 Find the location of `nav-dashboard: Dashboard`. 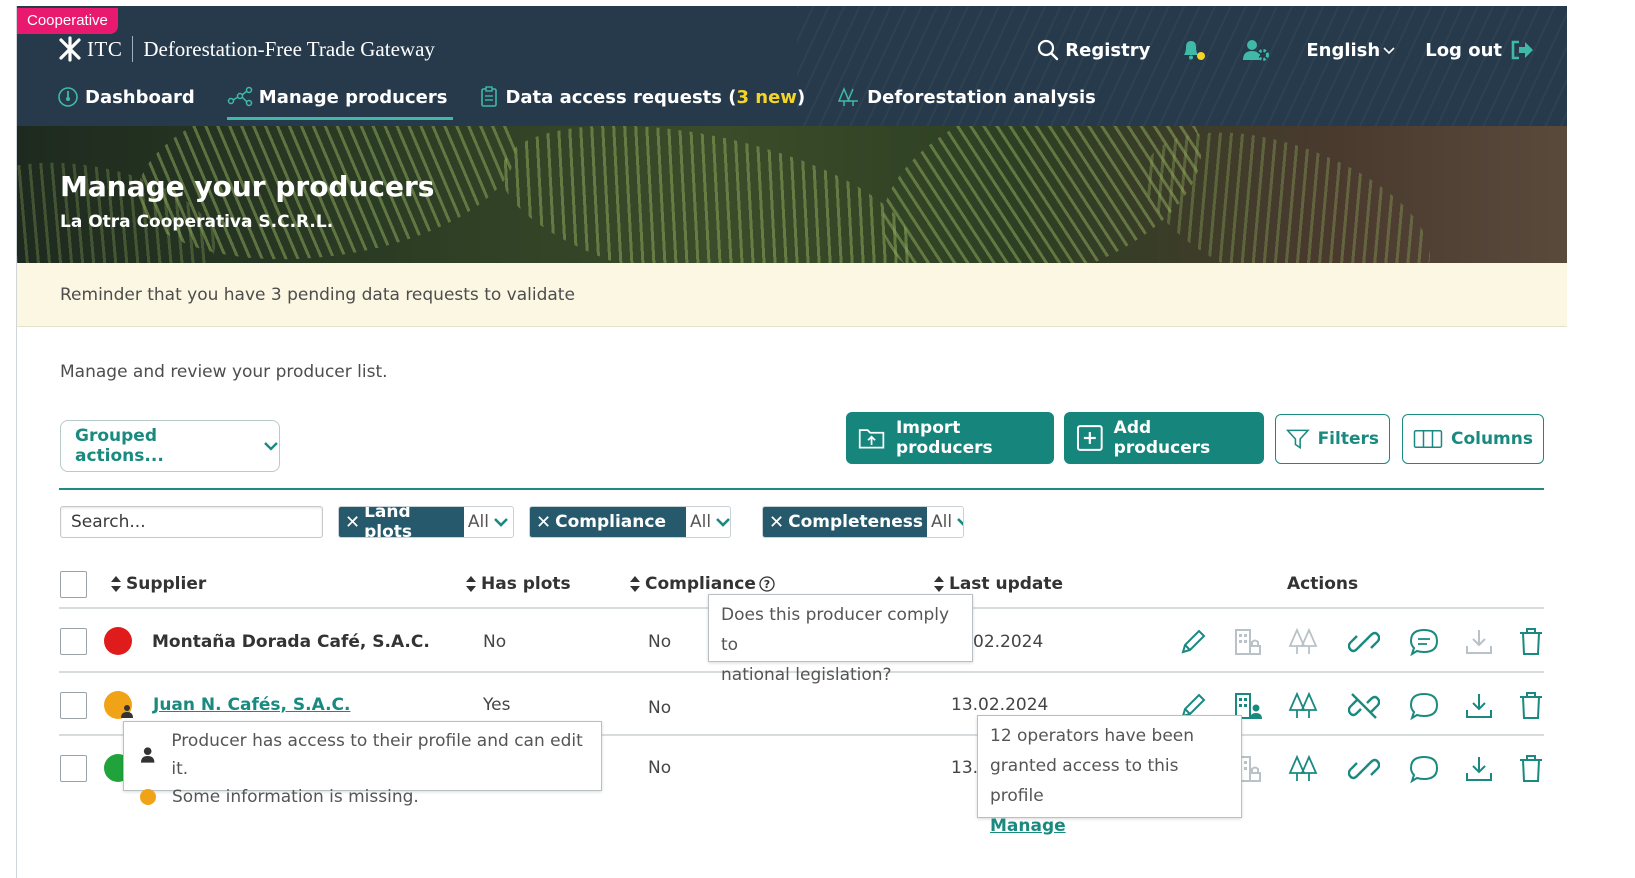

nav-dashboard: Dashboard is located at coordinates (126, 103).